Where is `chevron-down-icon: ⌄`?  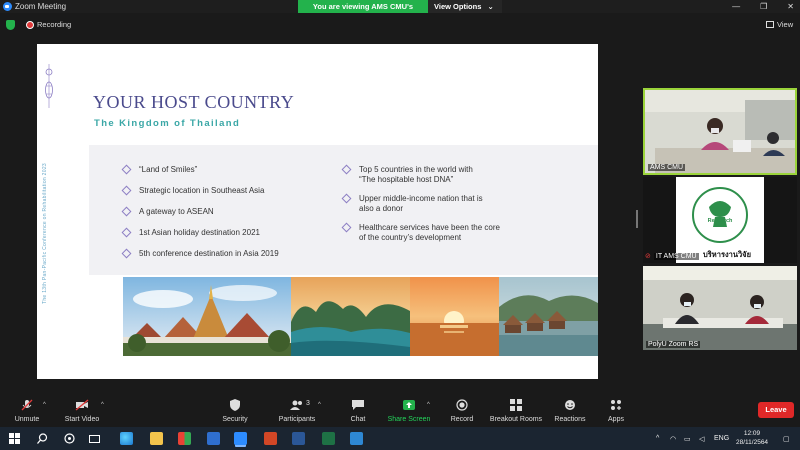
chevron-down-icon: ⌄ is located at coordinates (490, 6).